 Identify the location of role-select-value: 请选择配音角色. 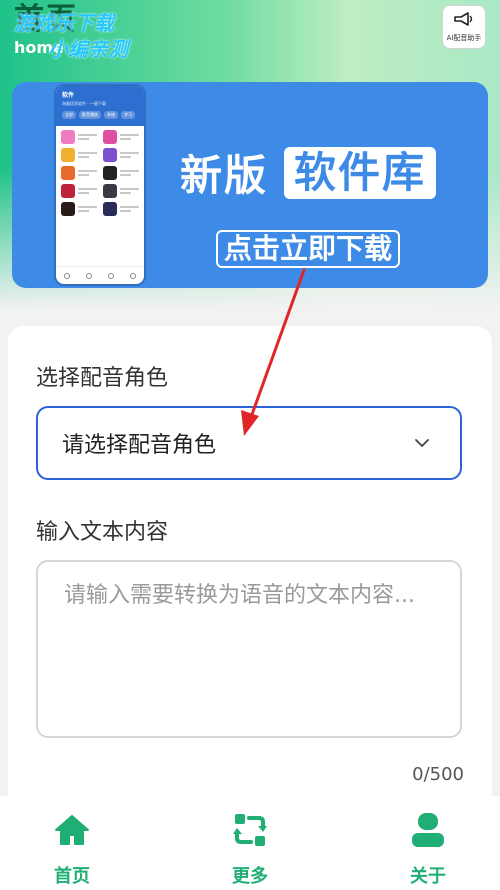
(139, 445).